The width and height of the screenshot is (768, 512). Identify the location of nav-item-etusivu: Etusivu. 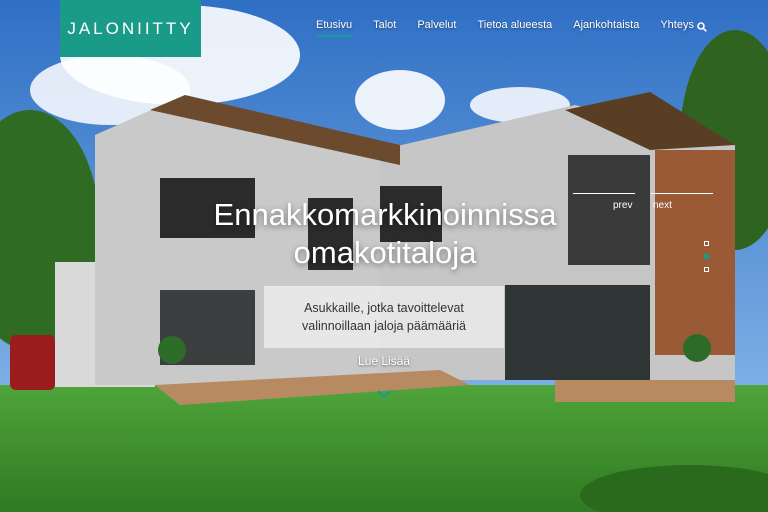
(334, 28).